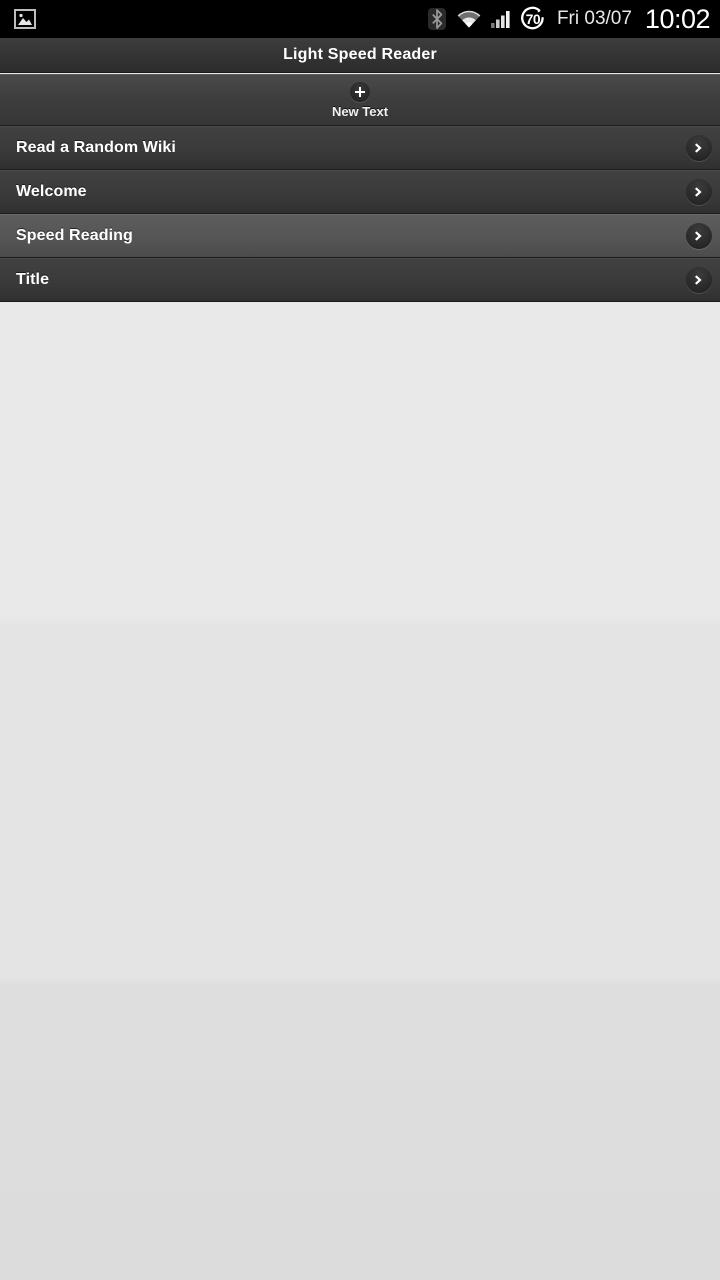 This screenshot has height=1280, width=720. I want to click on list-item: Title, so click(360, 280).